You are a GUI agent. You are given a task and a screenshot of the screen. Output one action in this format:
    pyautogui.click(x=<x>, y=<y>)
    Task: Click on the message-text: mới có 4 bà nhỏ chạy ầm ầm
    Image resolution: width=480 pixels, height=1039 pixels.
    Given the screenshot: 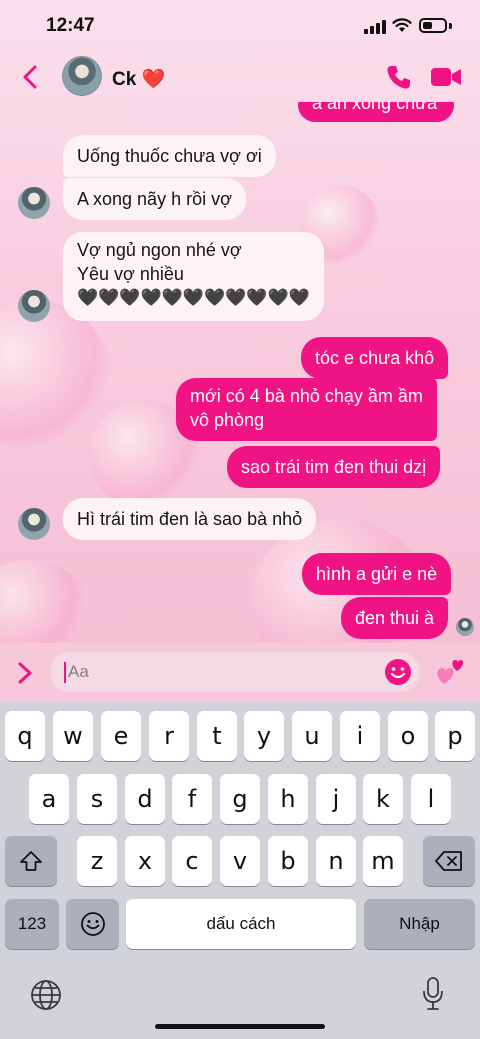 What is the action you would take?
    pyautogui.click(x=306, y=396)
    